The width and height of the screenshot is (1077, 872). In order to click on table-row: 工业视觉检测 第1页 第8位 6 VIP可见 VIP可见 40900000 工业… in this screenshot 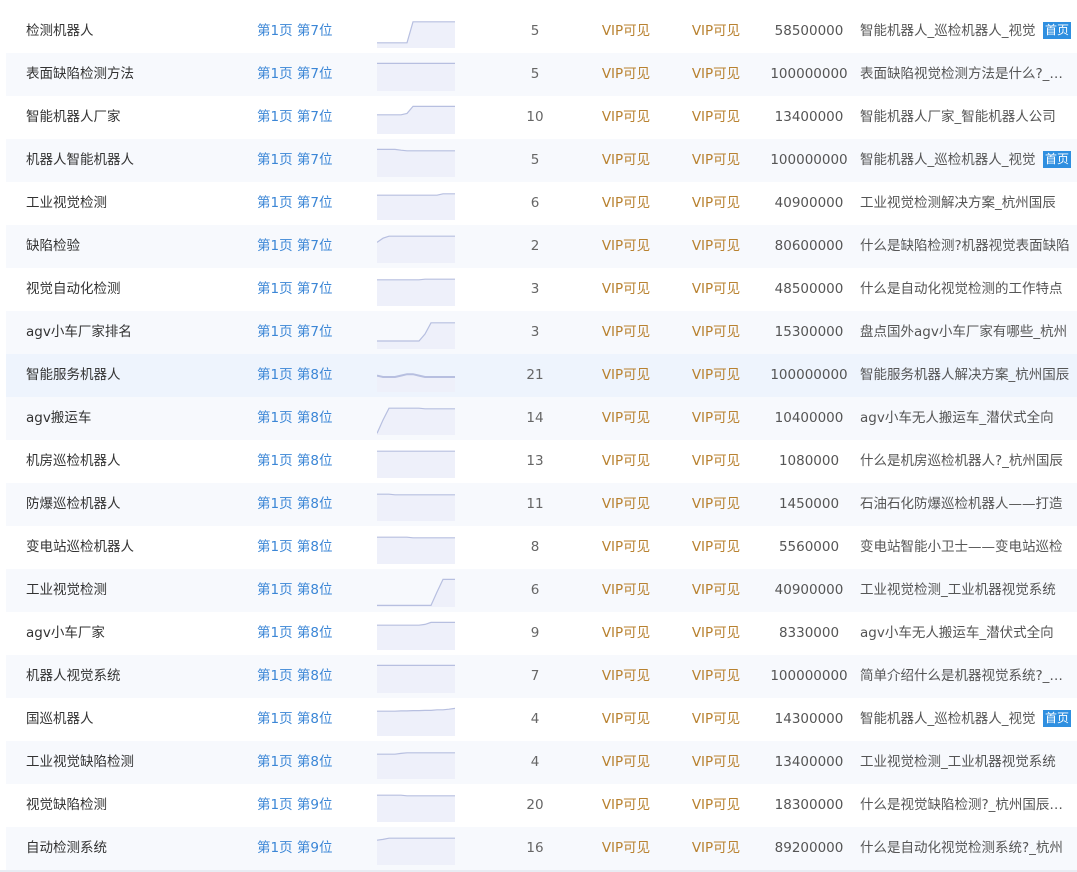, I will do `click(541, 590)`.